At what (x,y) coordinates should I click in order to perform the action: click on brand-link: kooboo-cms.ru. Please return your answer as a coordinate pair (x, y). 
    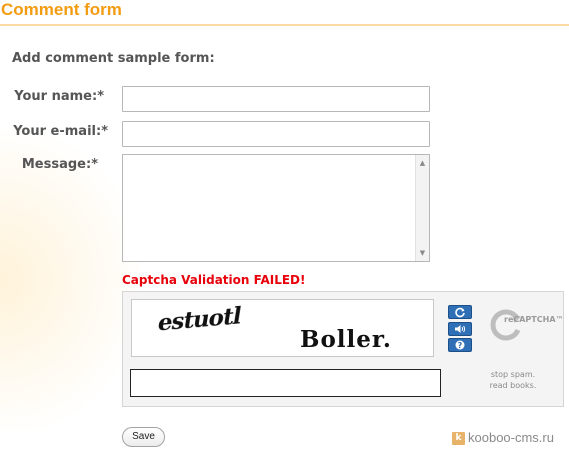
    Looking at the image, I should click on (511, 437).